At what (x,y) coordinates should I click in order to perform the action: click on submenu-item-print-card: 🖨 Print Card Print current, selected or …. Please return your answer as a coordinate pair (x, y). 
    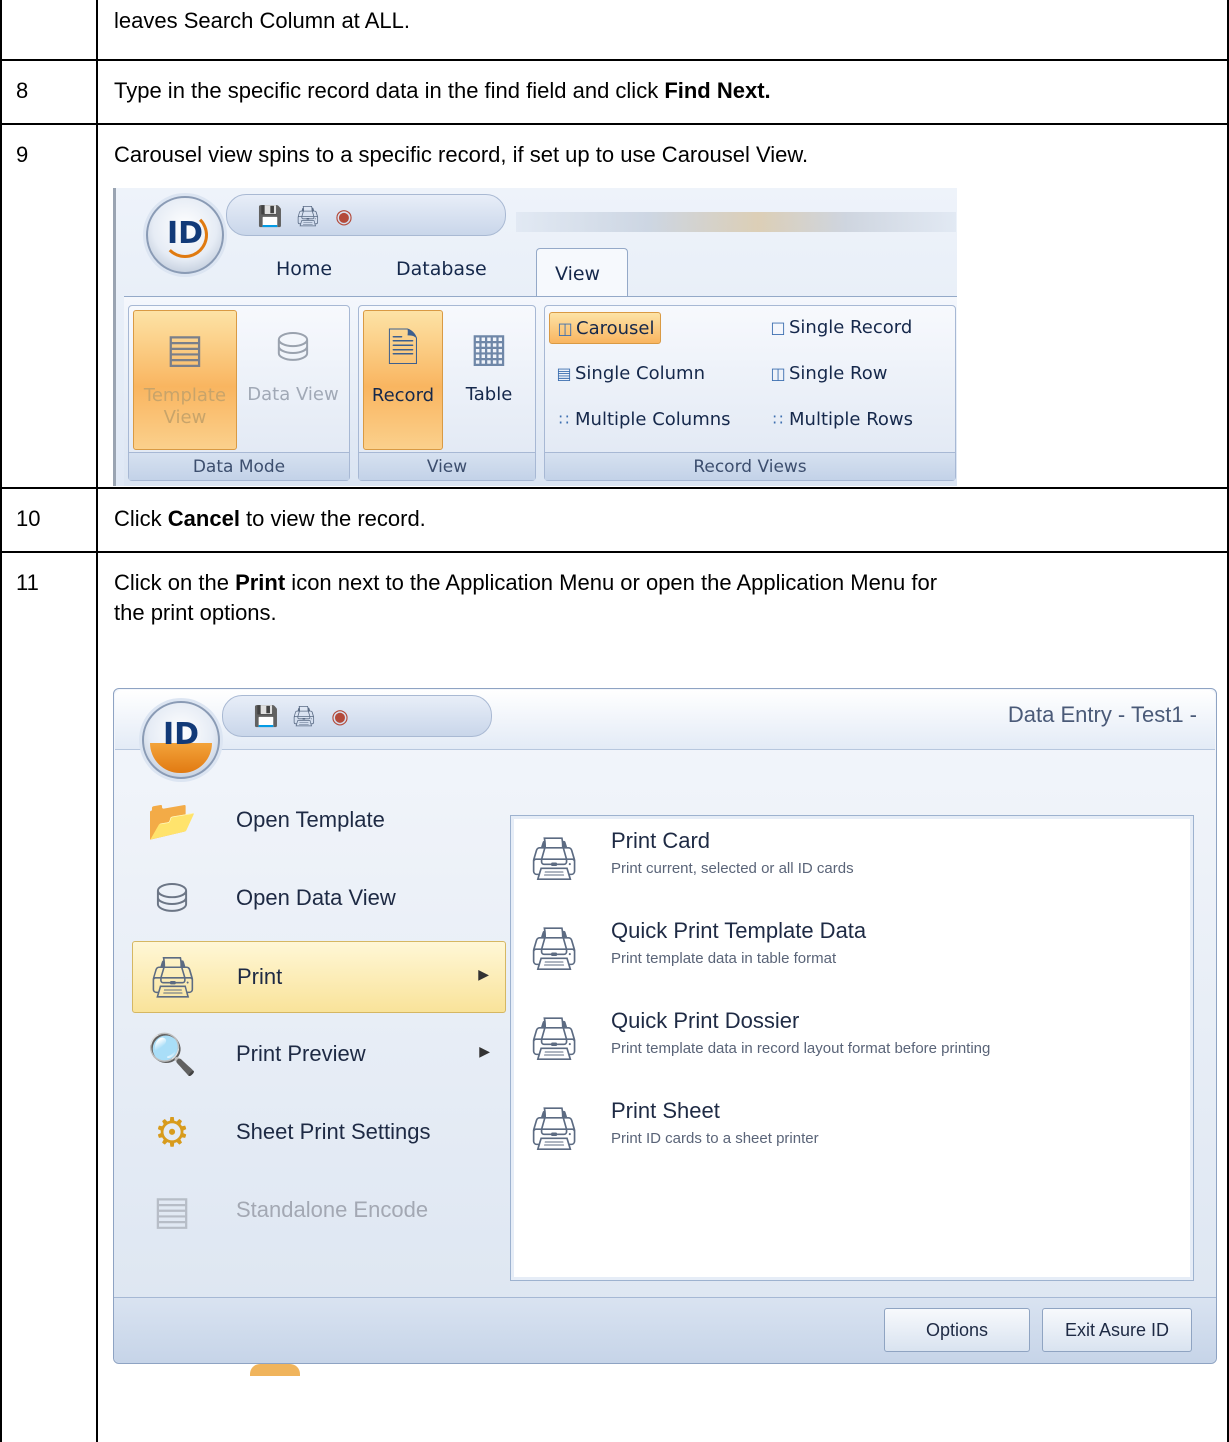
    Looking at the image, I should click on (855, 871).